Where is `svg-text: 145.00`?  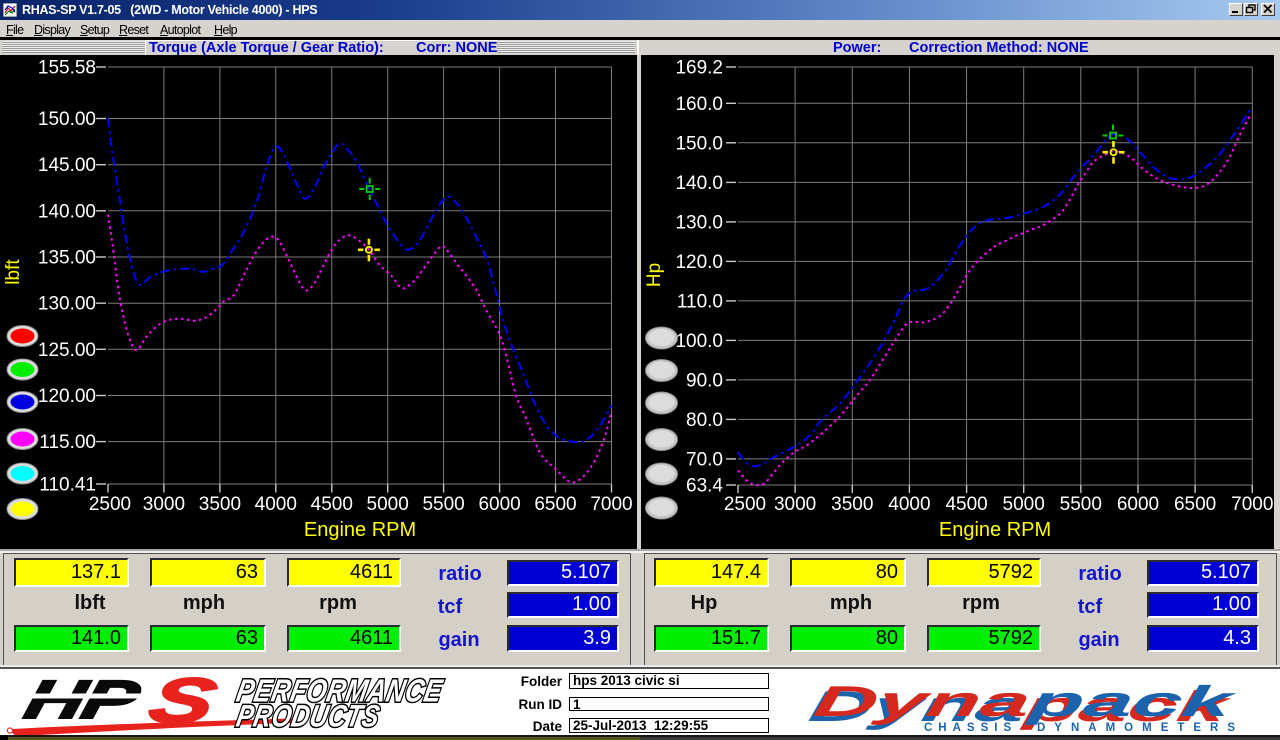
svg-text: 145.00 is located at coordinates (67, 165).